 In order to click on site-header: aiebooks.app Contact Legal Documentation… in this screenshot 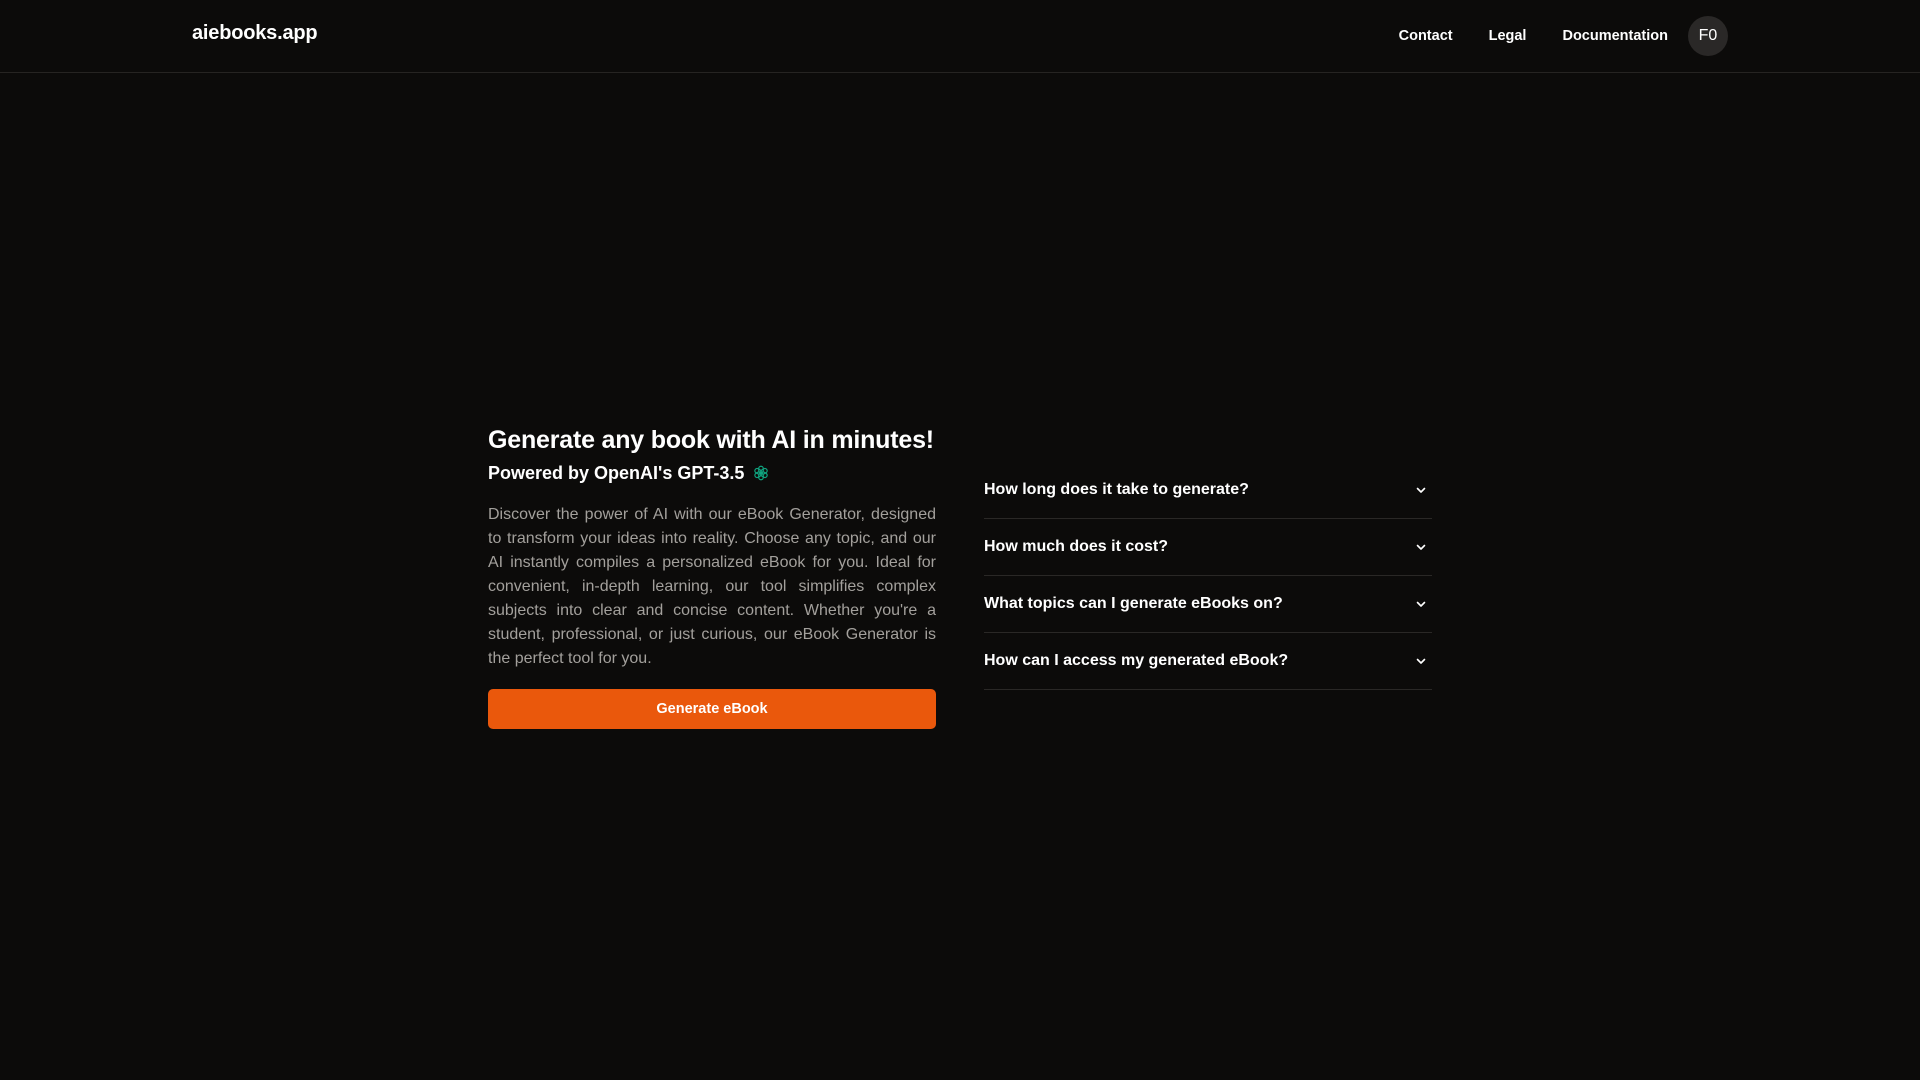, I will do `click(960, 36)`.